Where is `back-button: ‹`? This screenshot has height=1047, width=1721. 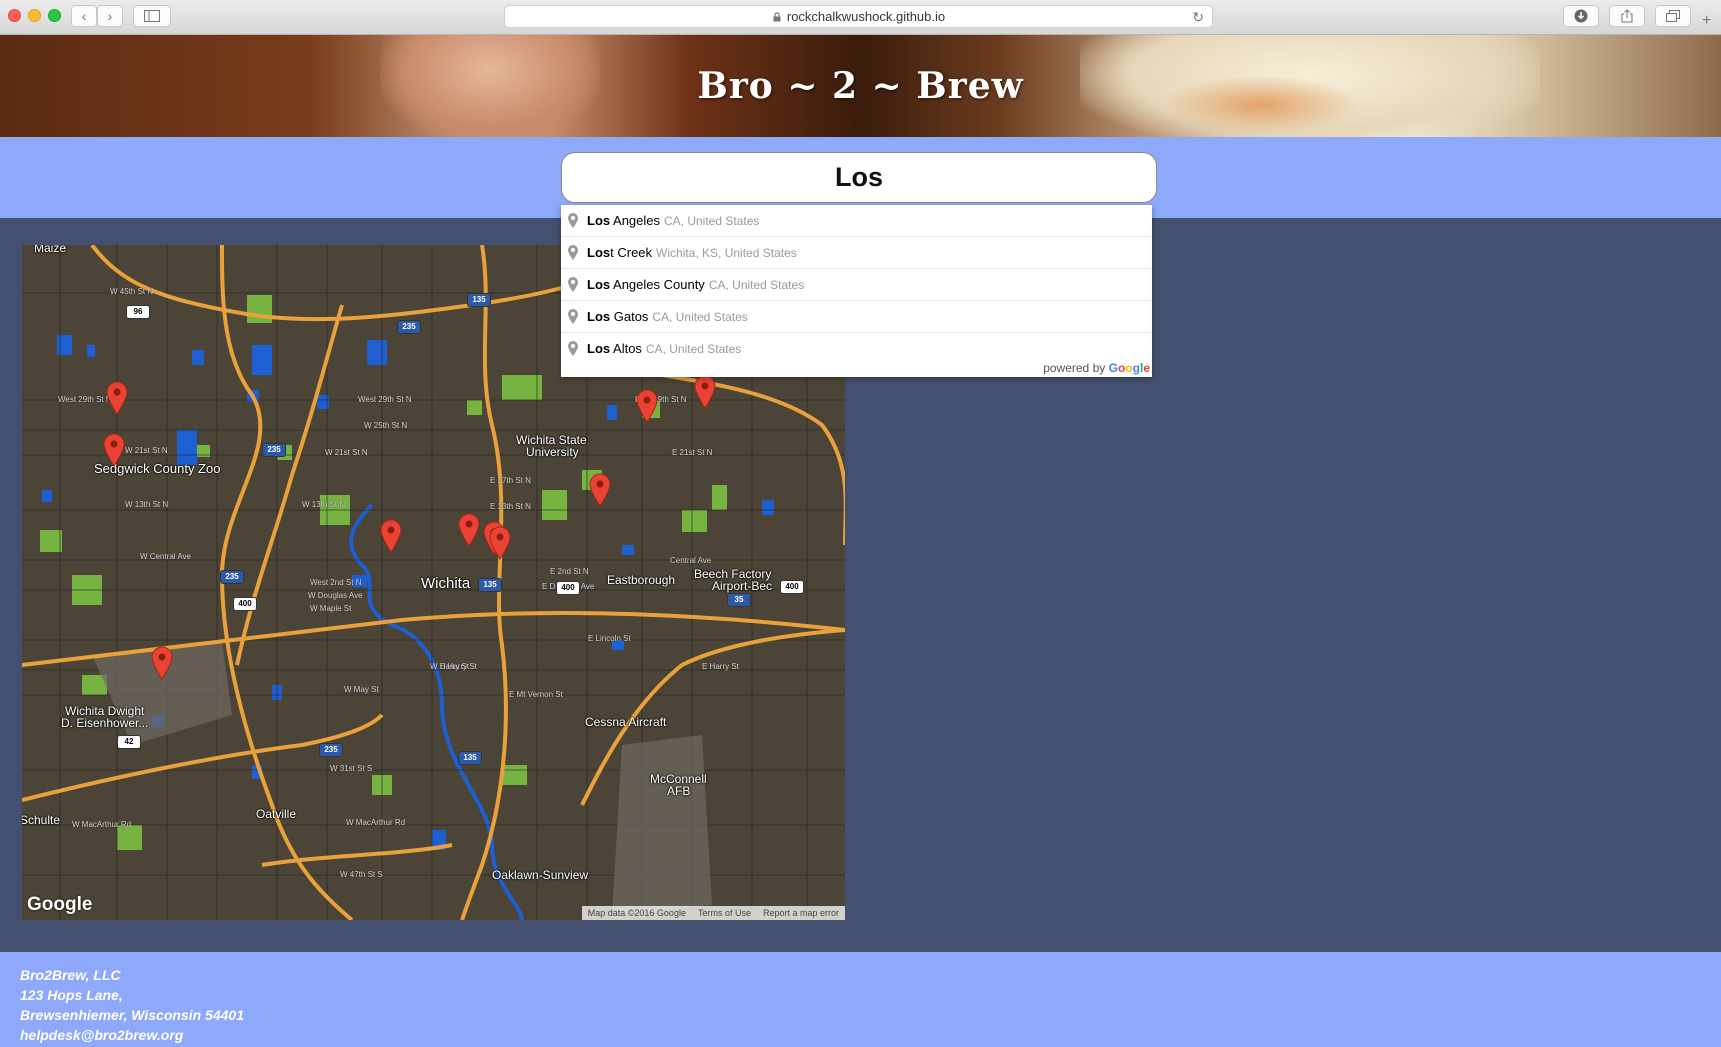
back-button: ‹ is located at coordinates (84, 16).